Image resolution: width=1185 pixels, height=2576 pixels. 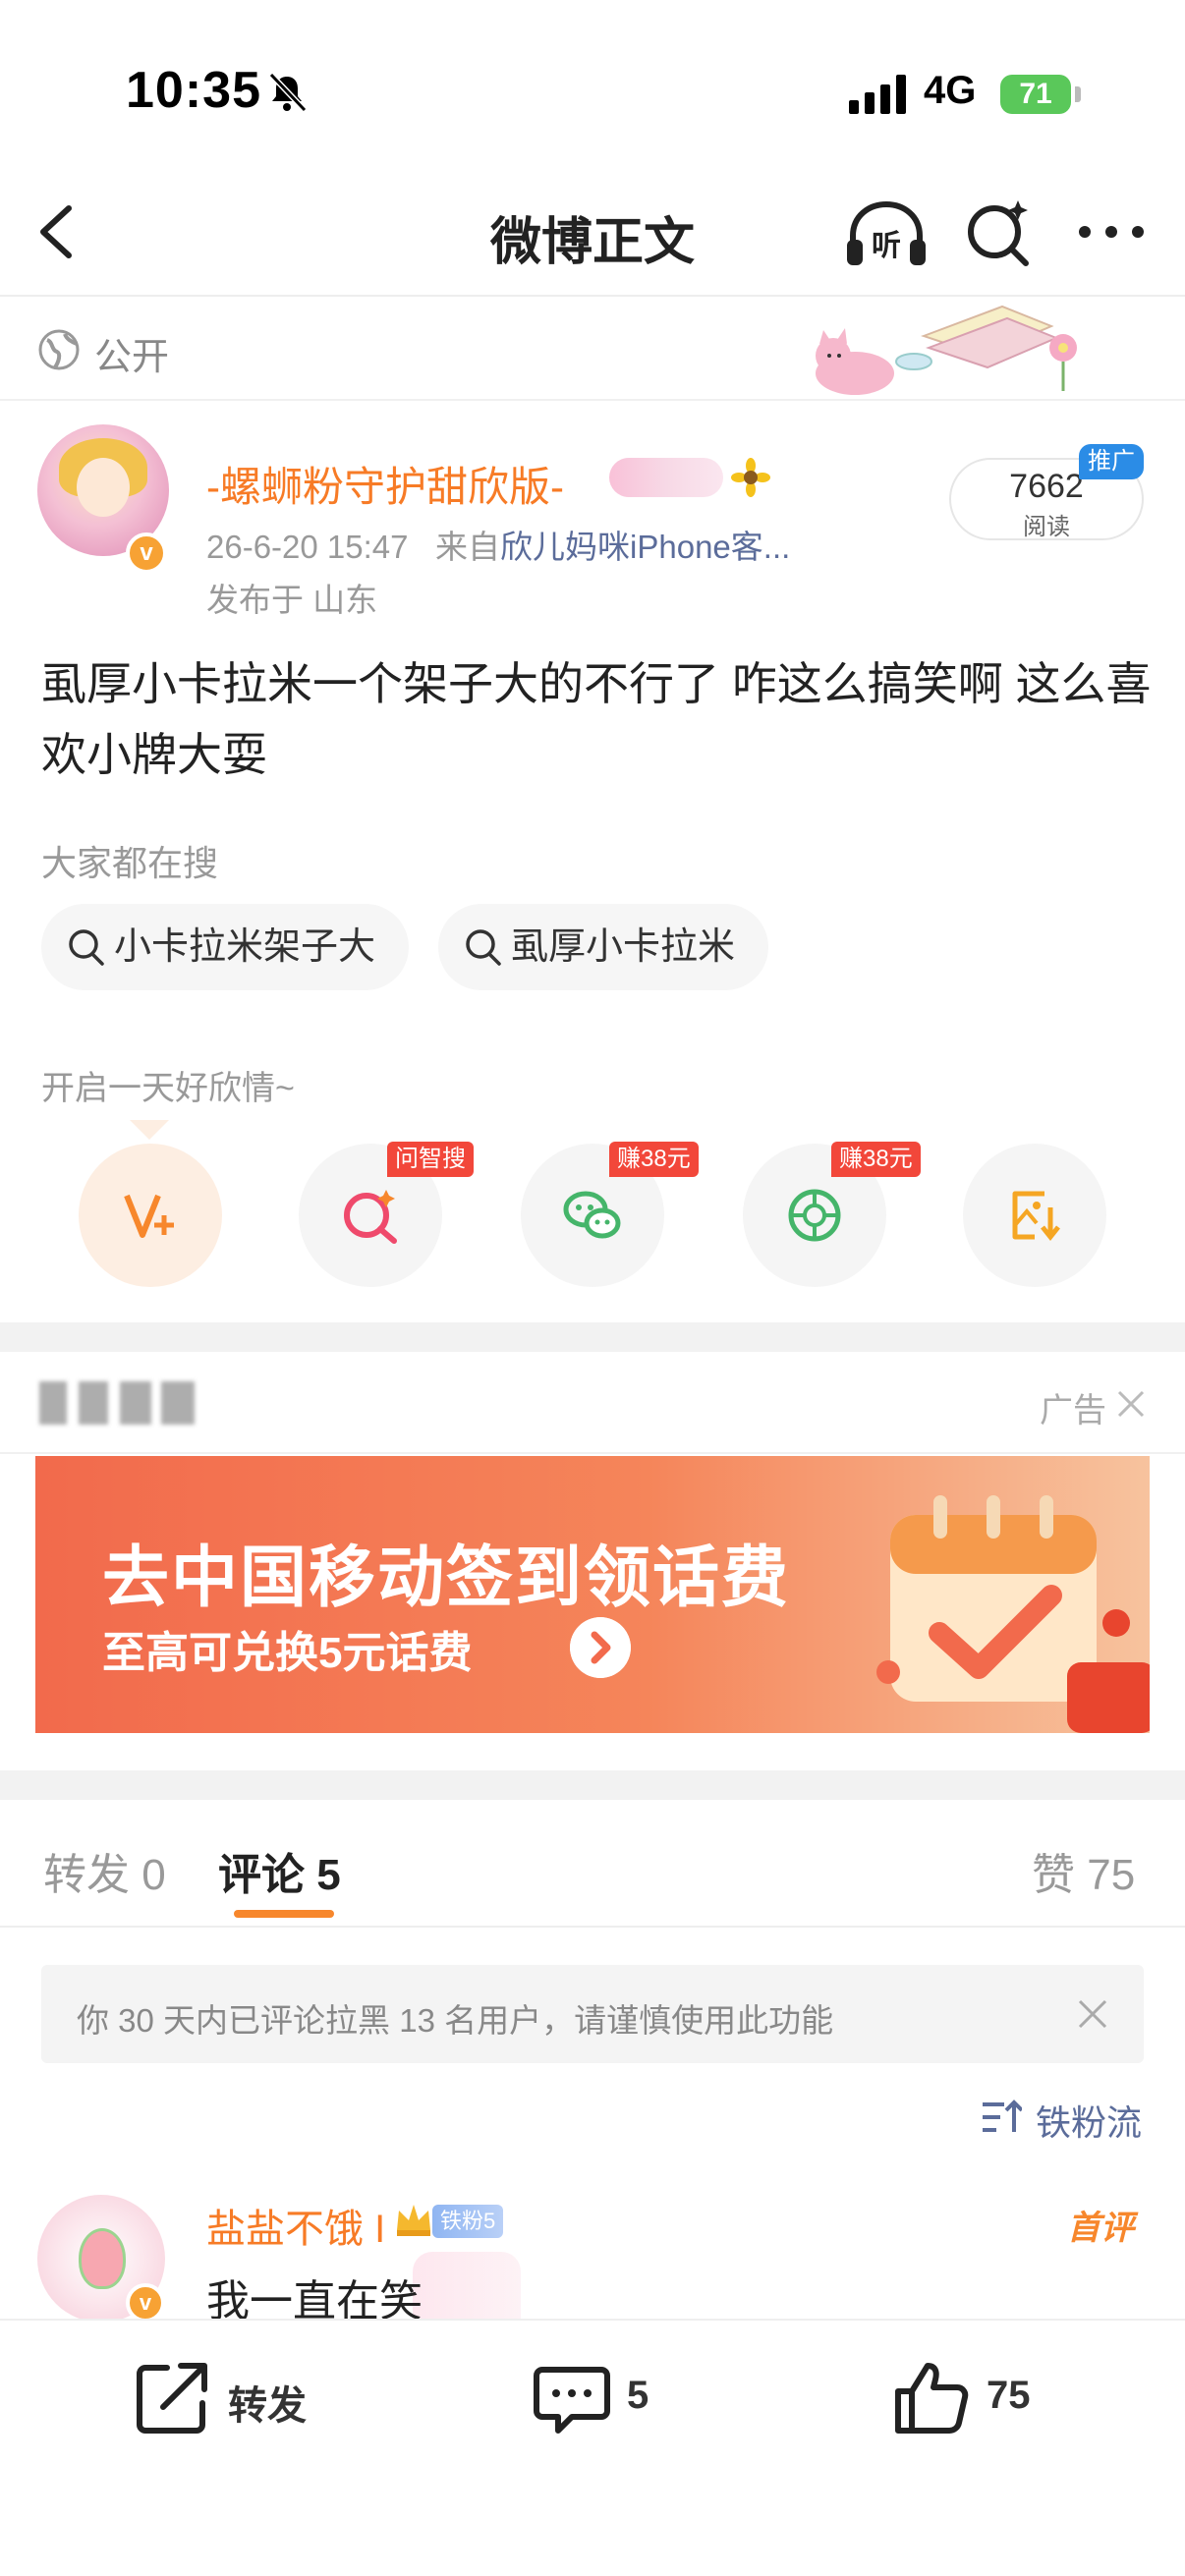 I want to click on network-type: 4G, so click(x=951, y=90).